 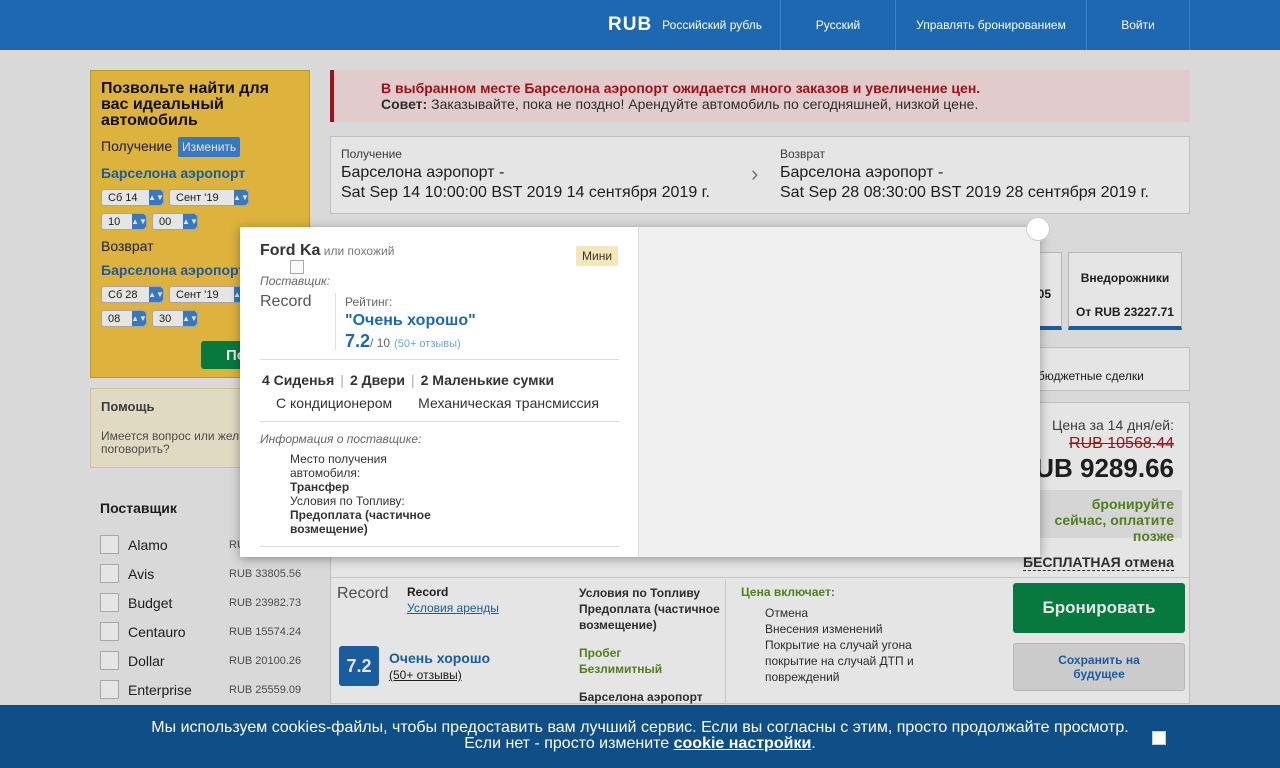 What do you see at coordinates (347, 501) in the screenshot?
I see `fuel-label: Условия по Топливу:` at bounding box center [347, 501].